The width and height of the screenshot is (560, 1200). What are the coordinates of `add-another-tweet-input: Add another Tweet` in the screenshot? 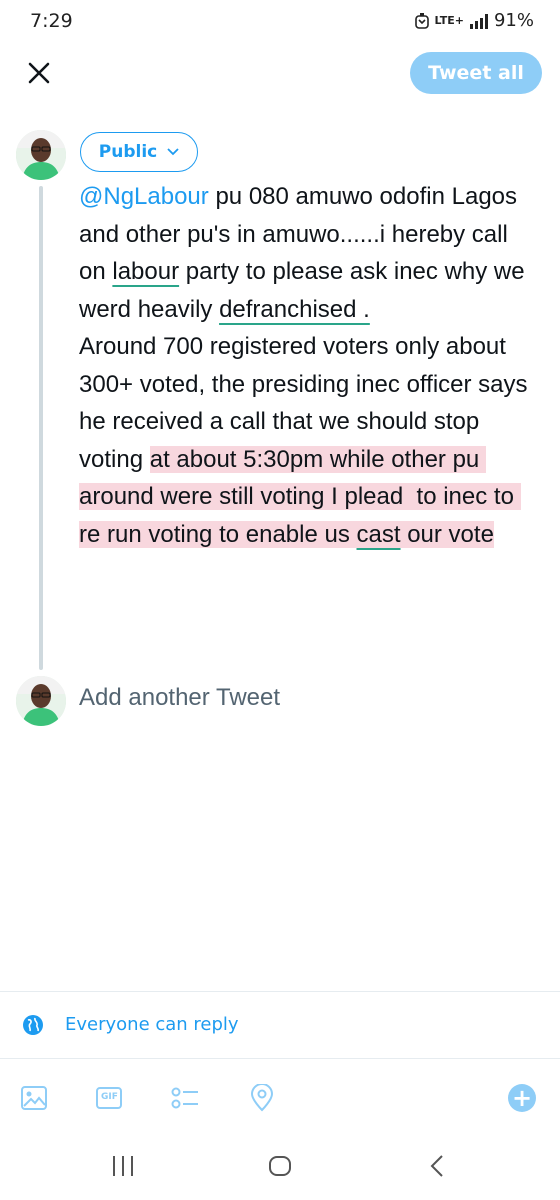 It's located at (179, 698).